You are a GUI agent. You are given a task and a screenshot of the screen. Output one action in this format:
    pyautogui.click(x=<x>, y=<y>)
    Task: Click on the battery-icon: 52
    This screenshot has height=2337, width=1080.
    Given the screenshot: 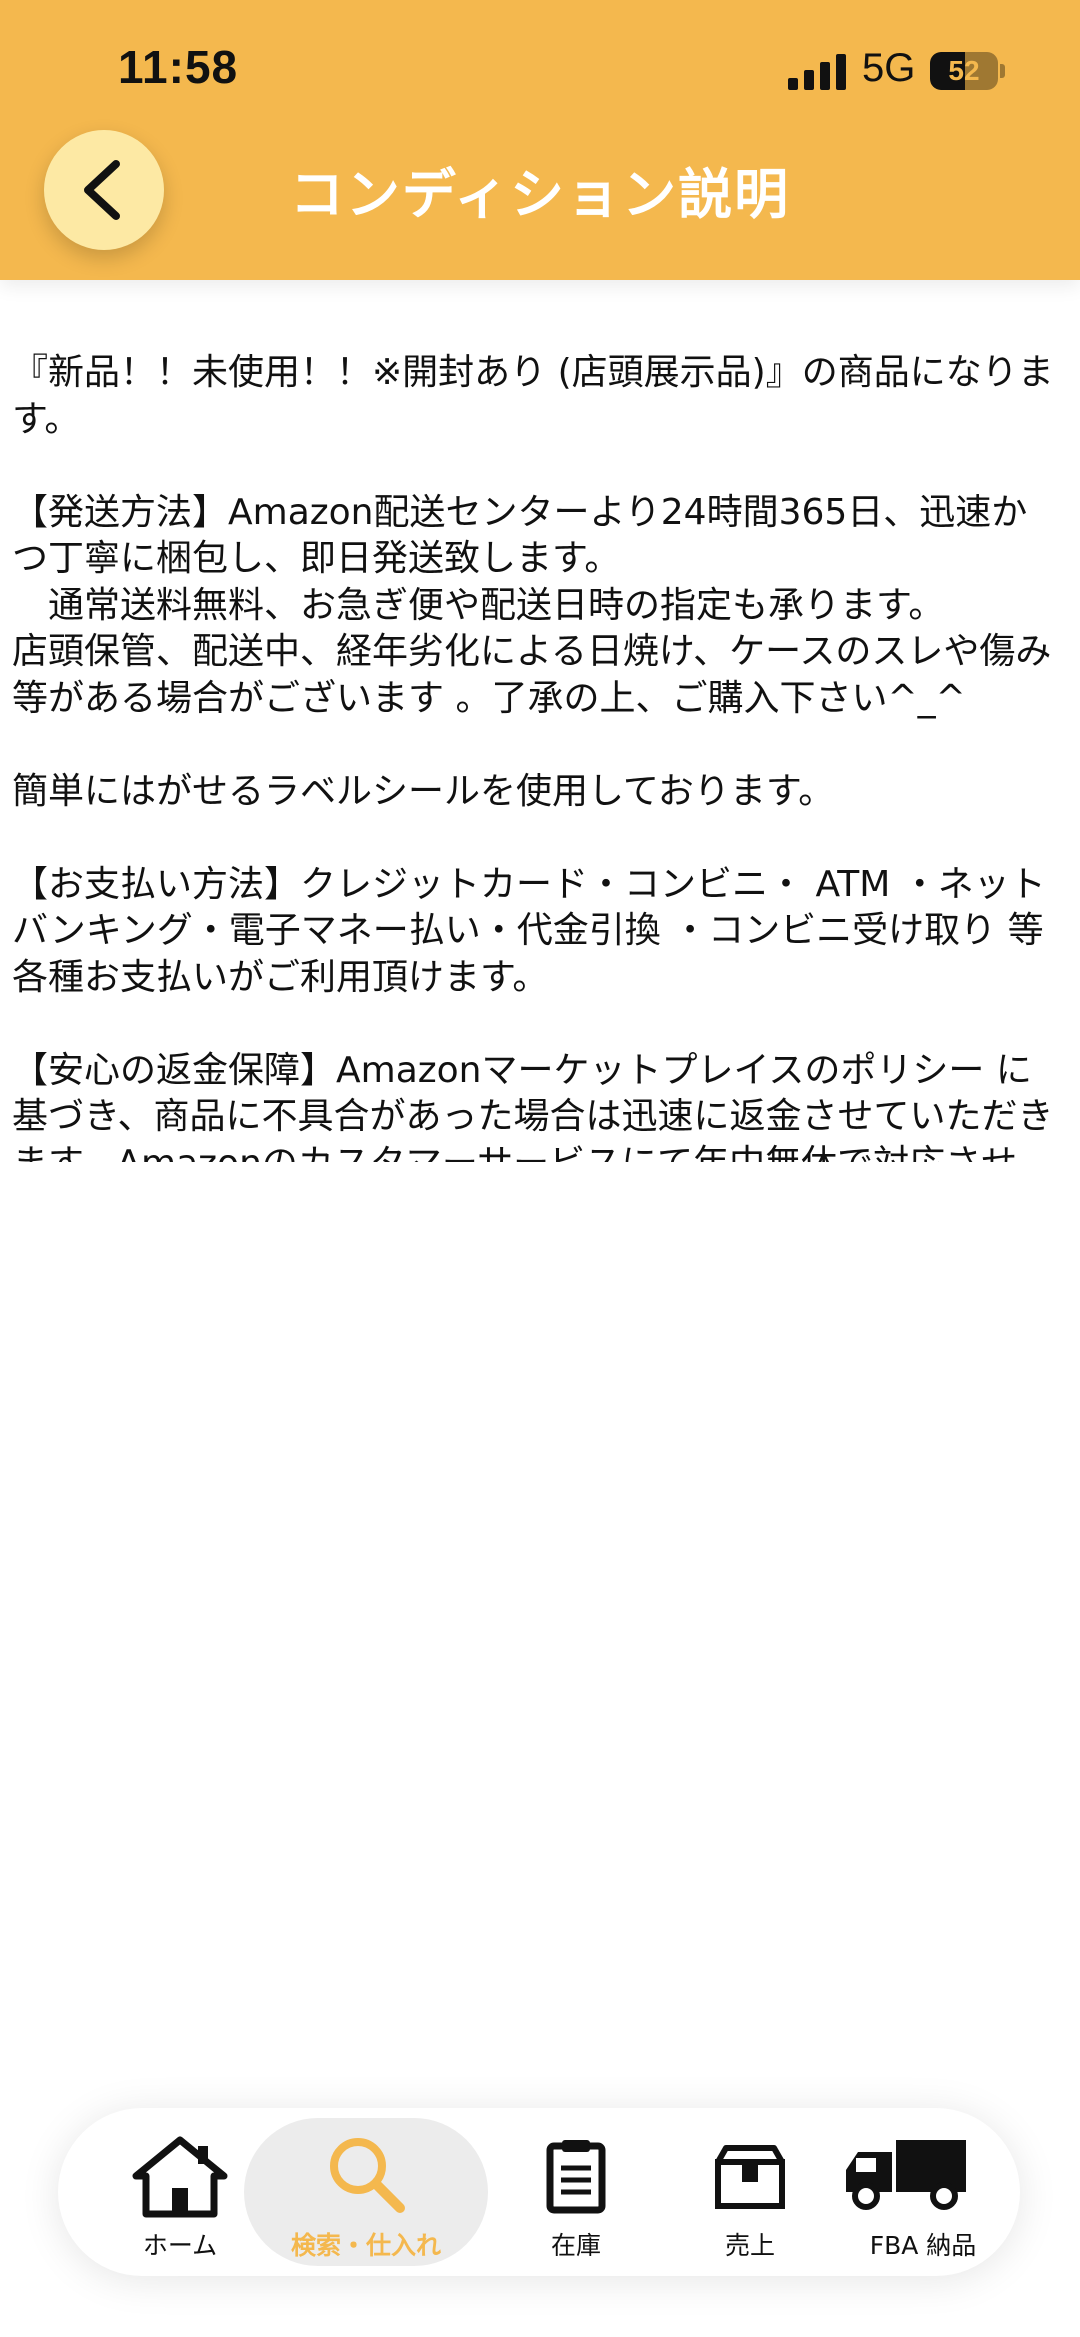 What is the action you would take?
    pyautogui.click(x=967, y=71)
    